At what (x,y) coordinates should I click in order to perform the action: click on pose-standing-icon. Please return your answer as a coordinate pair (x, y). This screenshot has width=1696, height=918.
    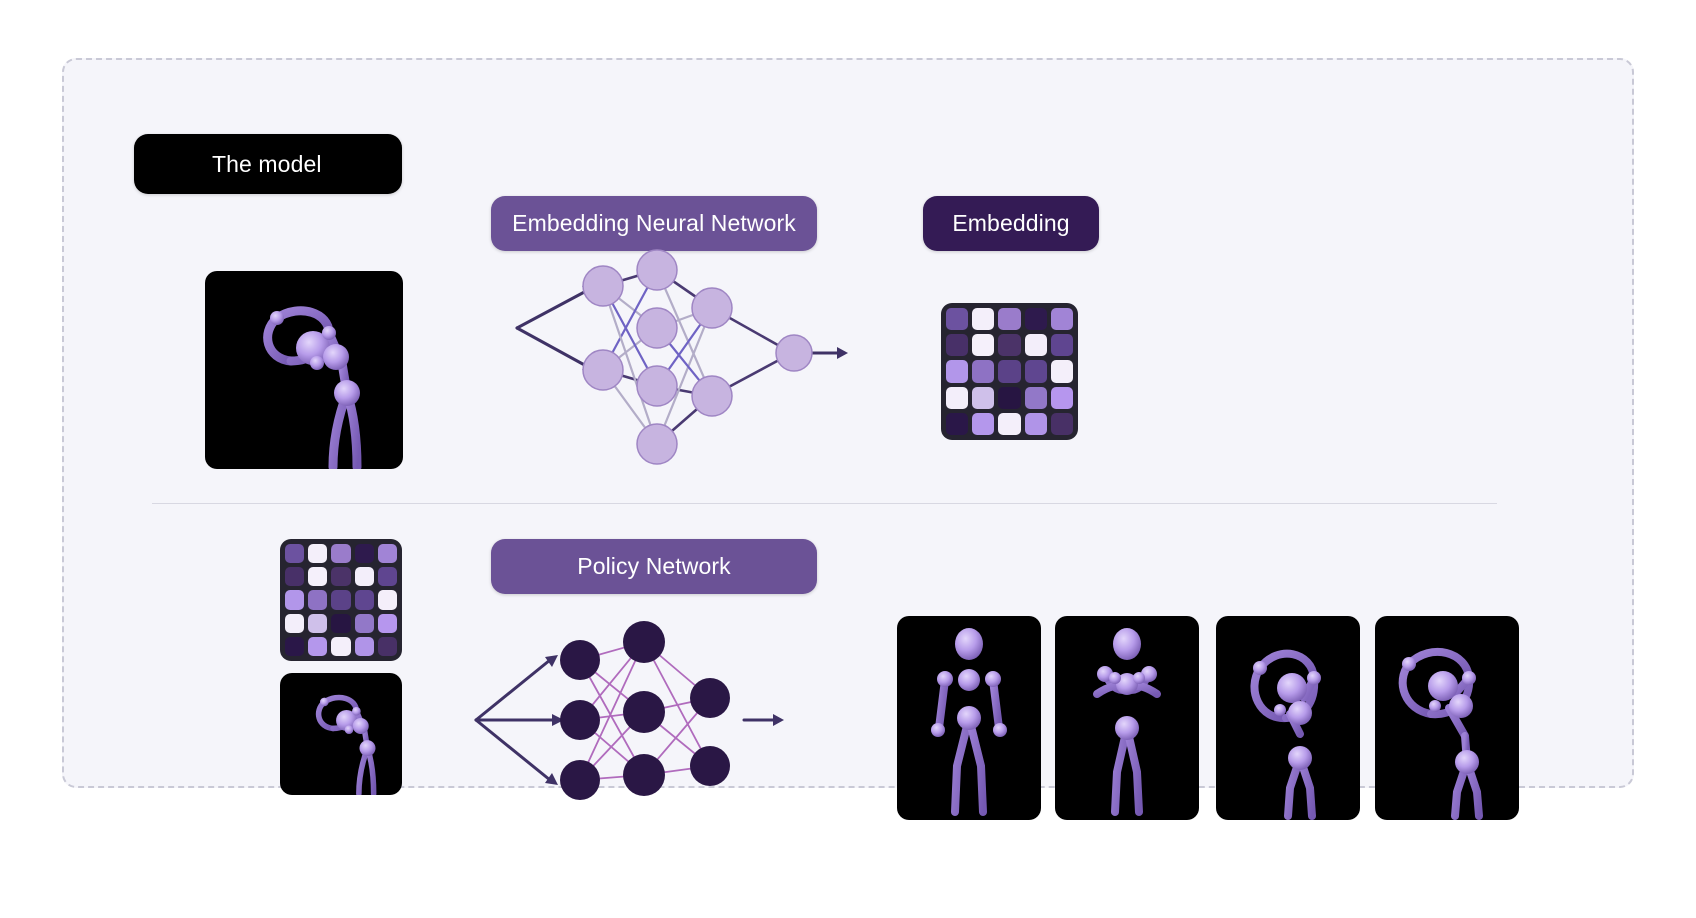
    Looking at the image, I should click on (969, 722).